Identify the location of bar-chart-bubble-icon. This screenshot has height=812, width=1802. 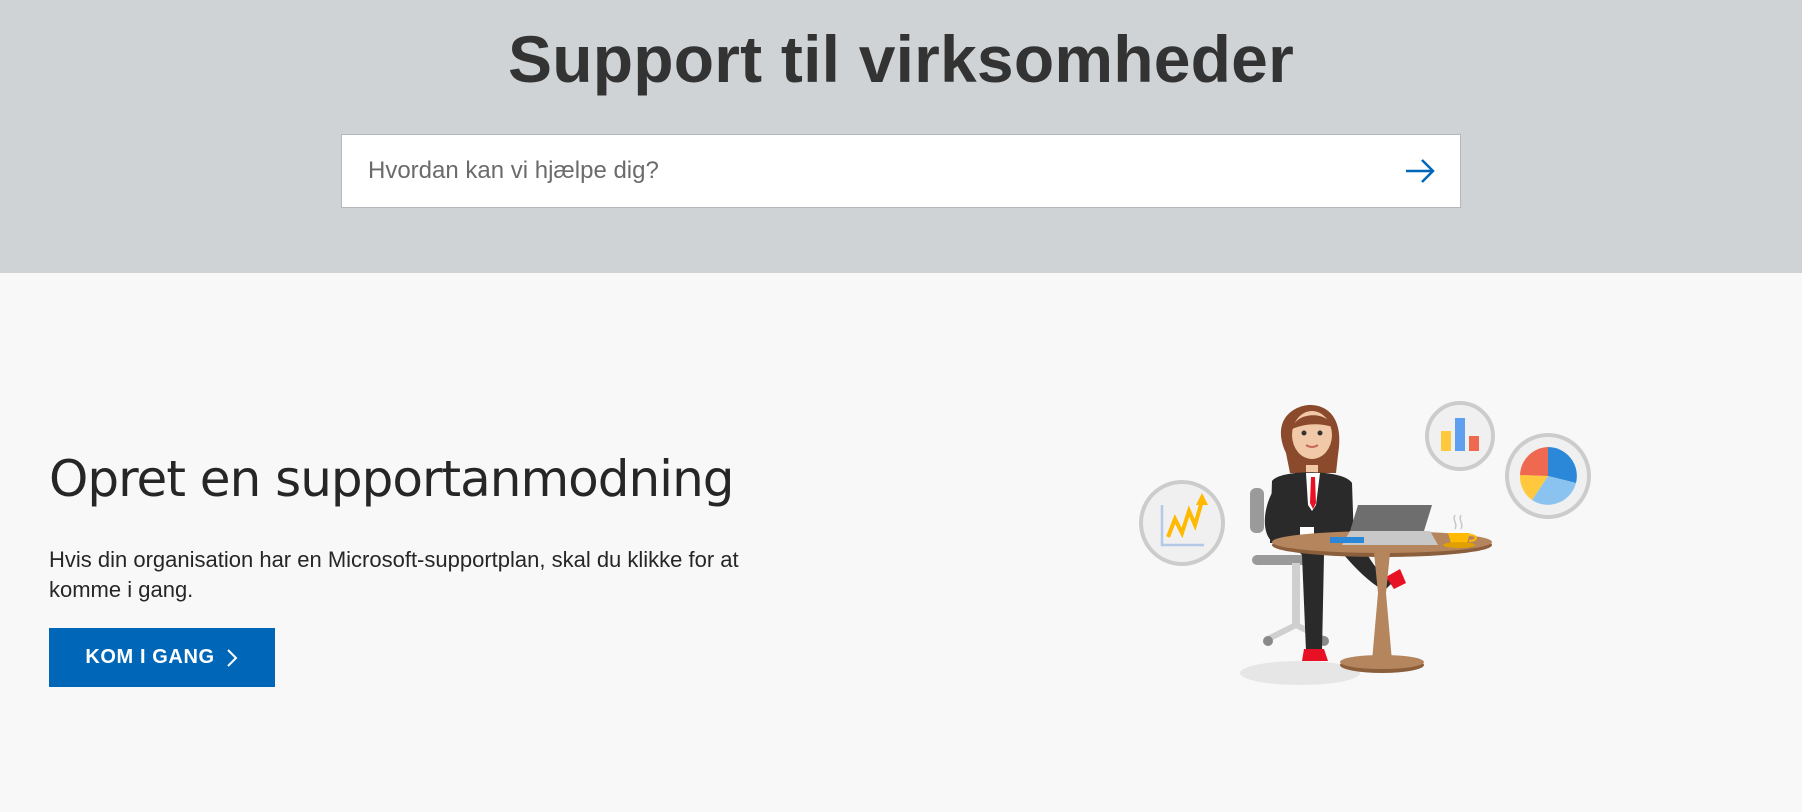
(1460, 436).